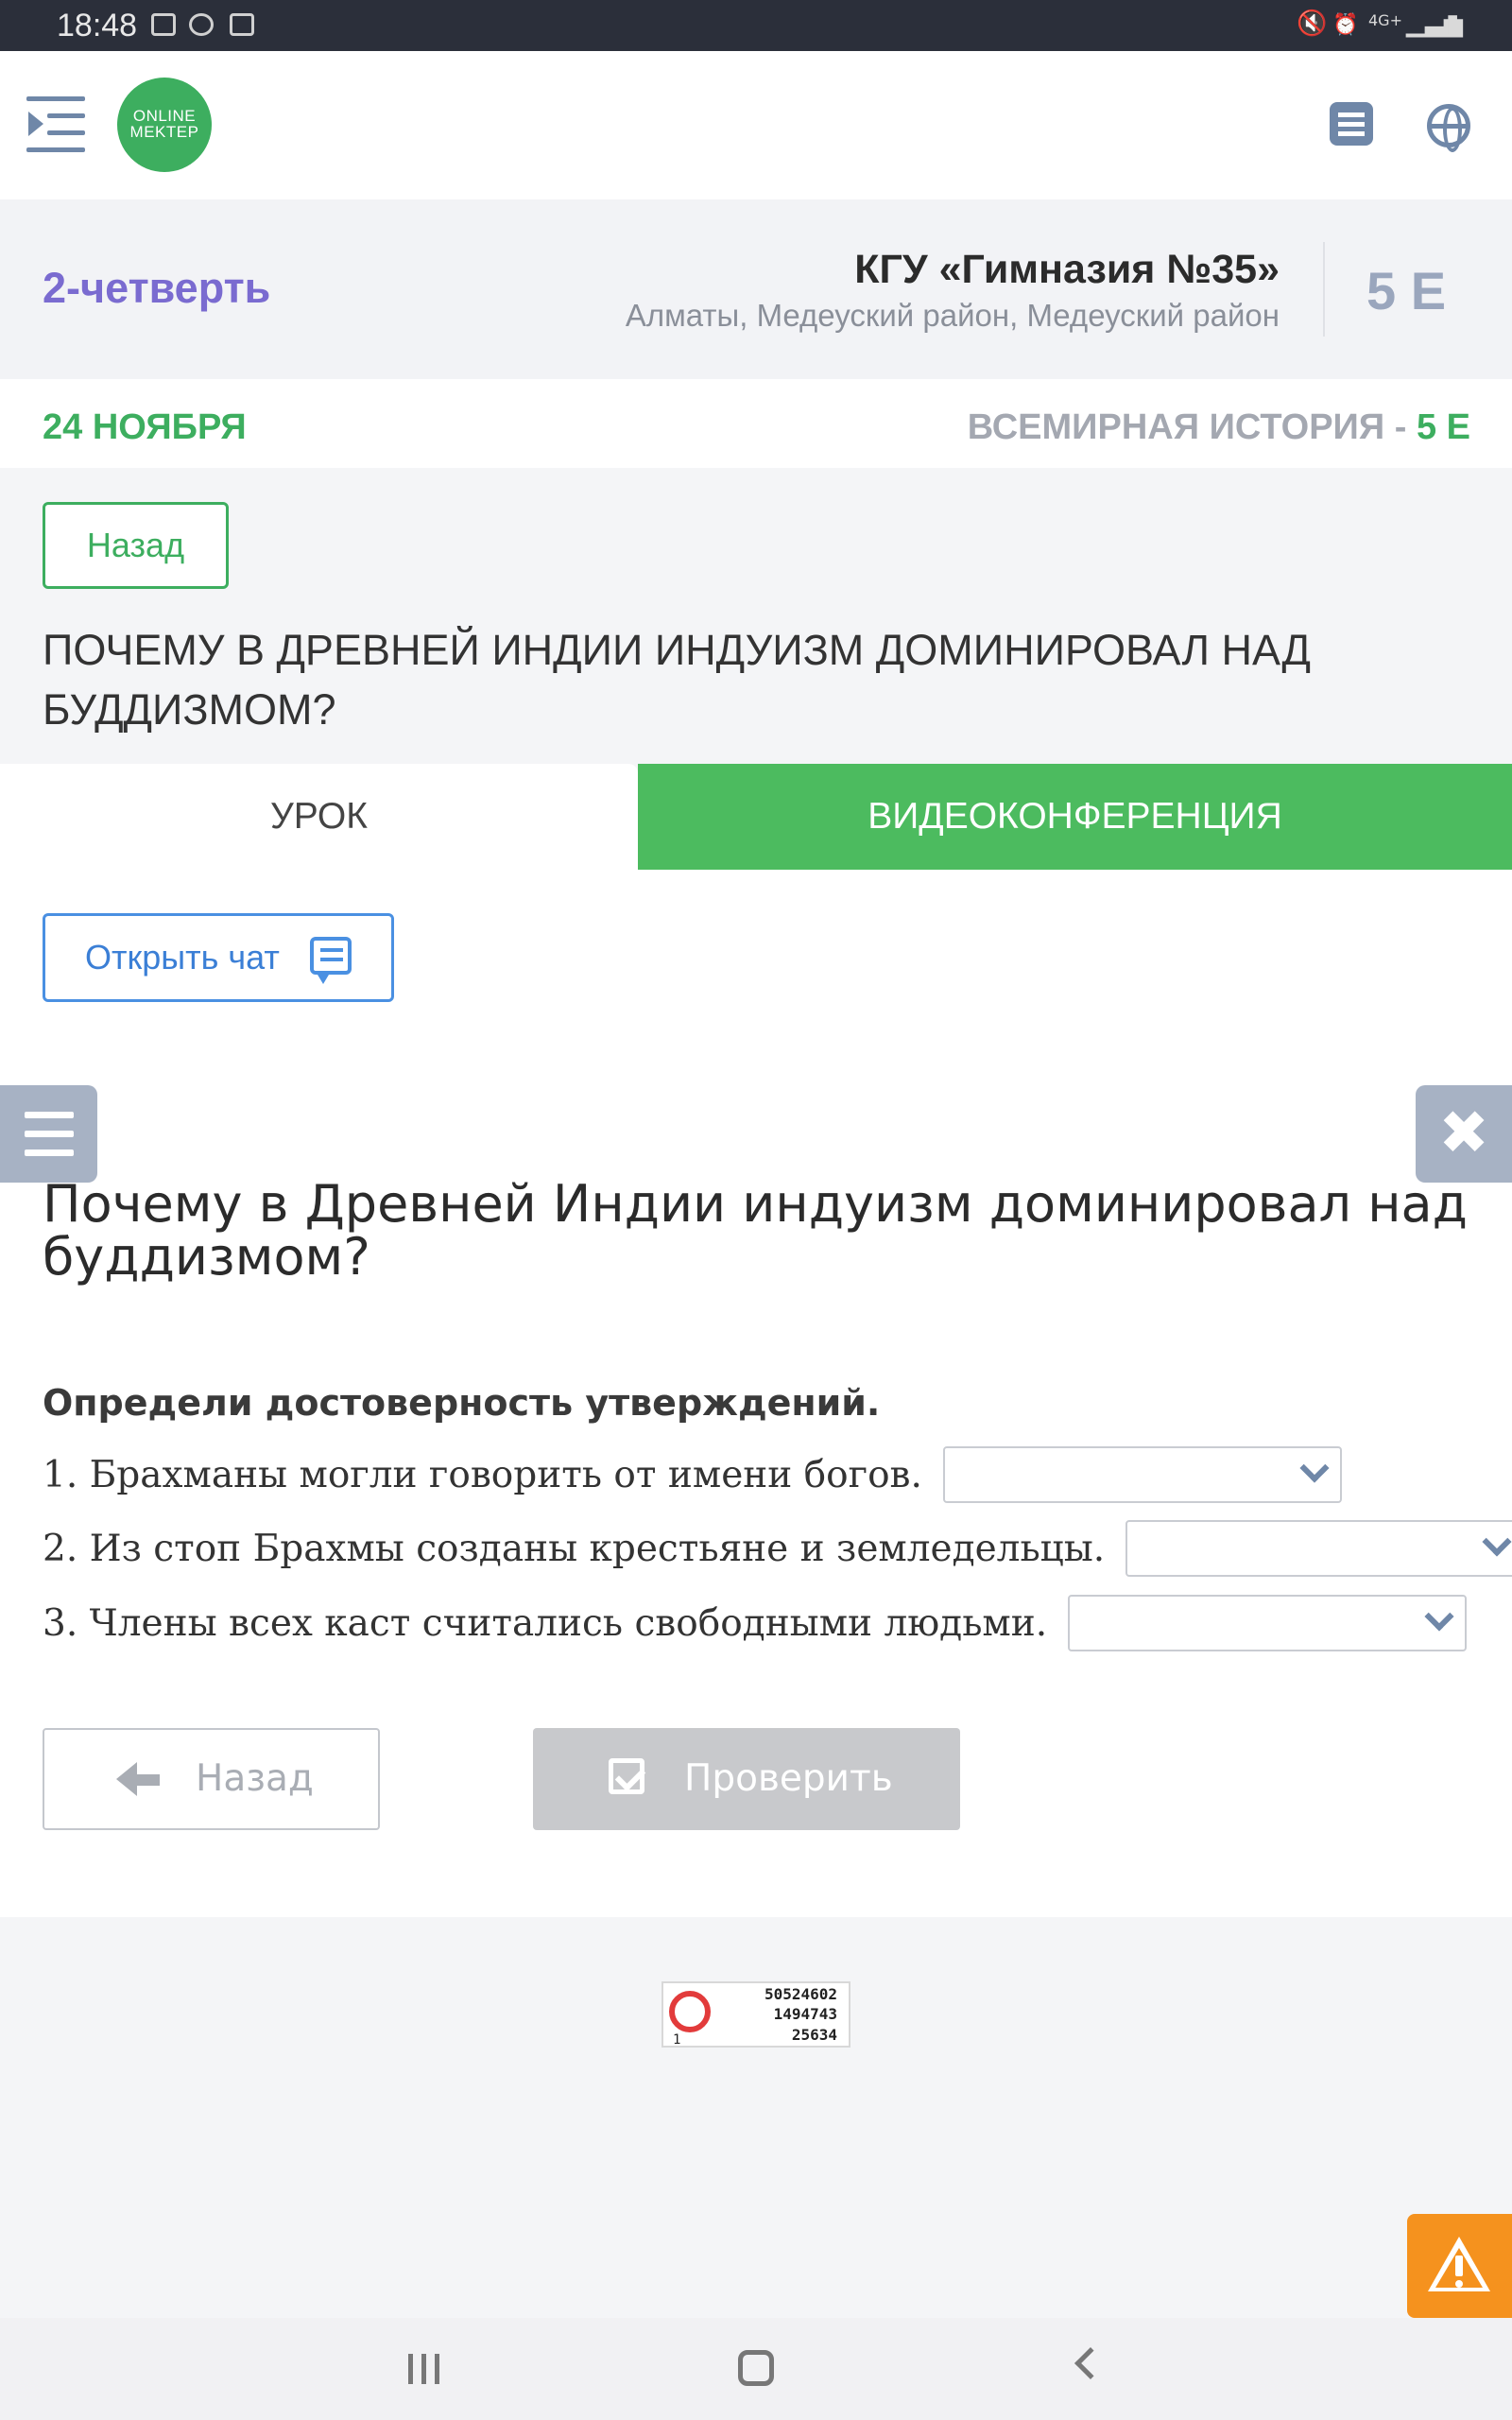  I want to click on quarter-label: 2-четверть, so click(157, 288).